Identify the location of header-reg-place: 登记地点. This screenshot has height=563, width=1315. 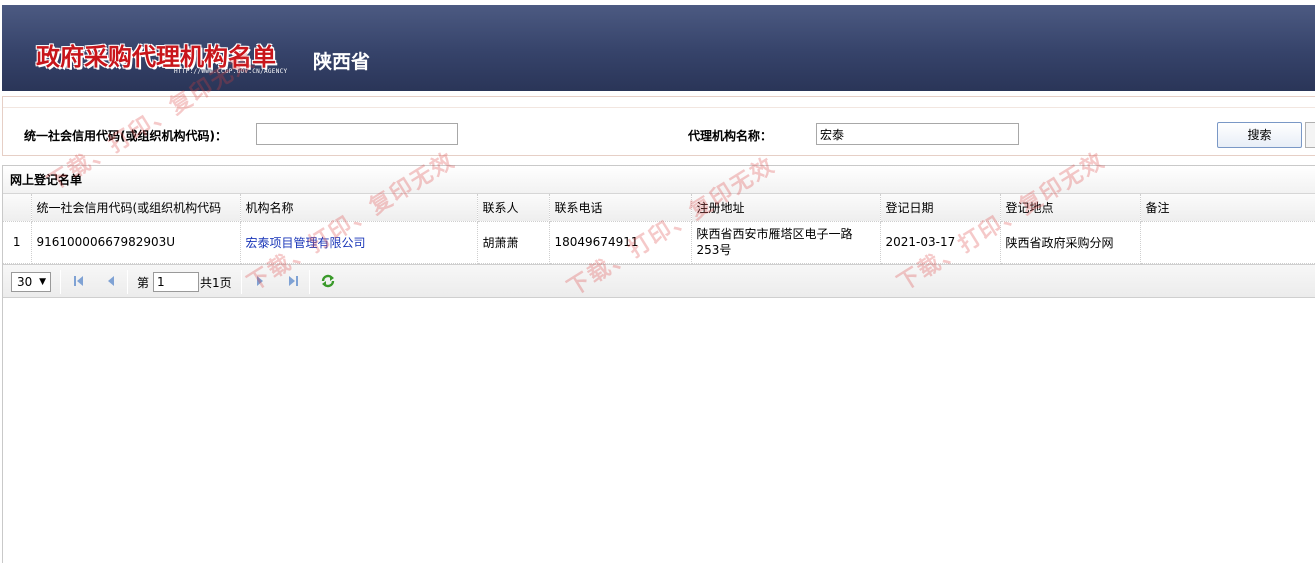
(1070, 208).